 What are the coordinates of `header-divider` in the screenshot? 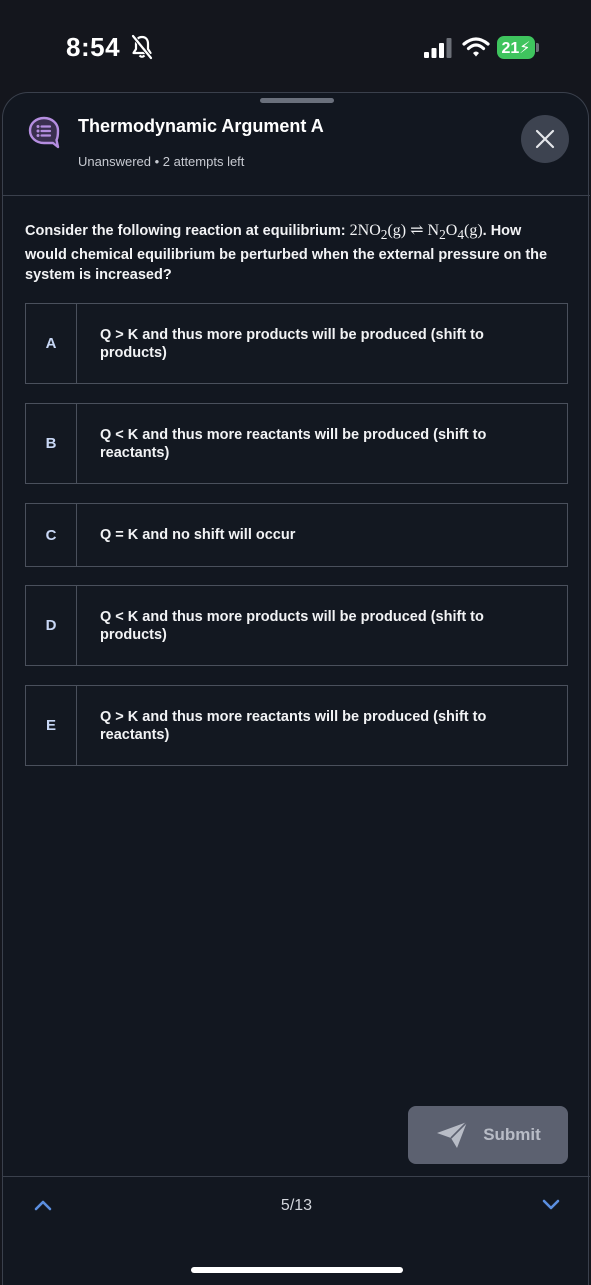 It's located at (296, 195).